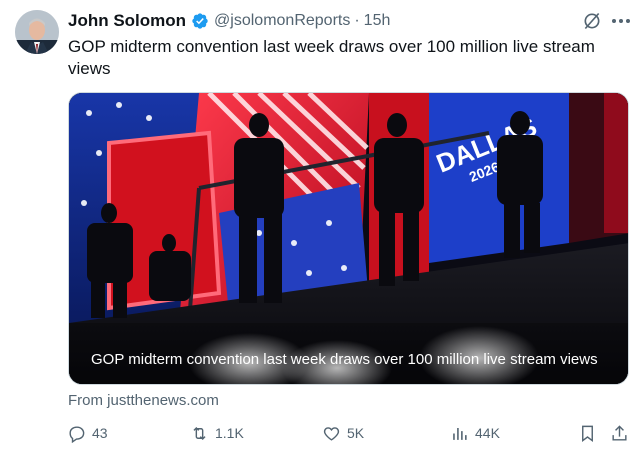 Image resolution: width=640 pixels, height=451 pixels. What do you see at coordinates (127, 21) in the screenshot?
I see `author-name: John Solomon` at bounding box center [127, 21].